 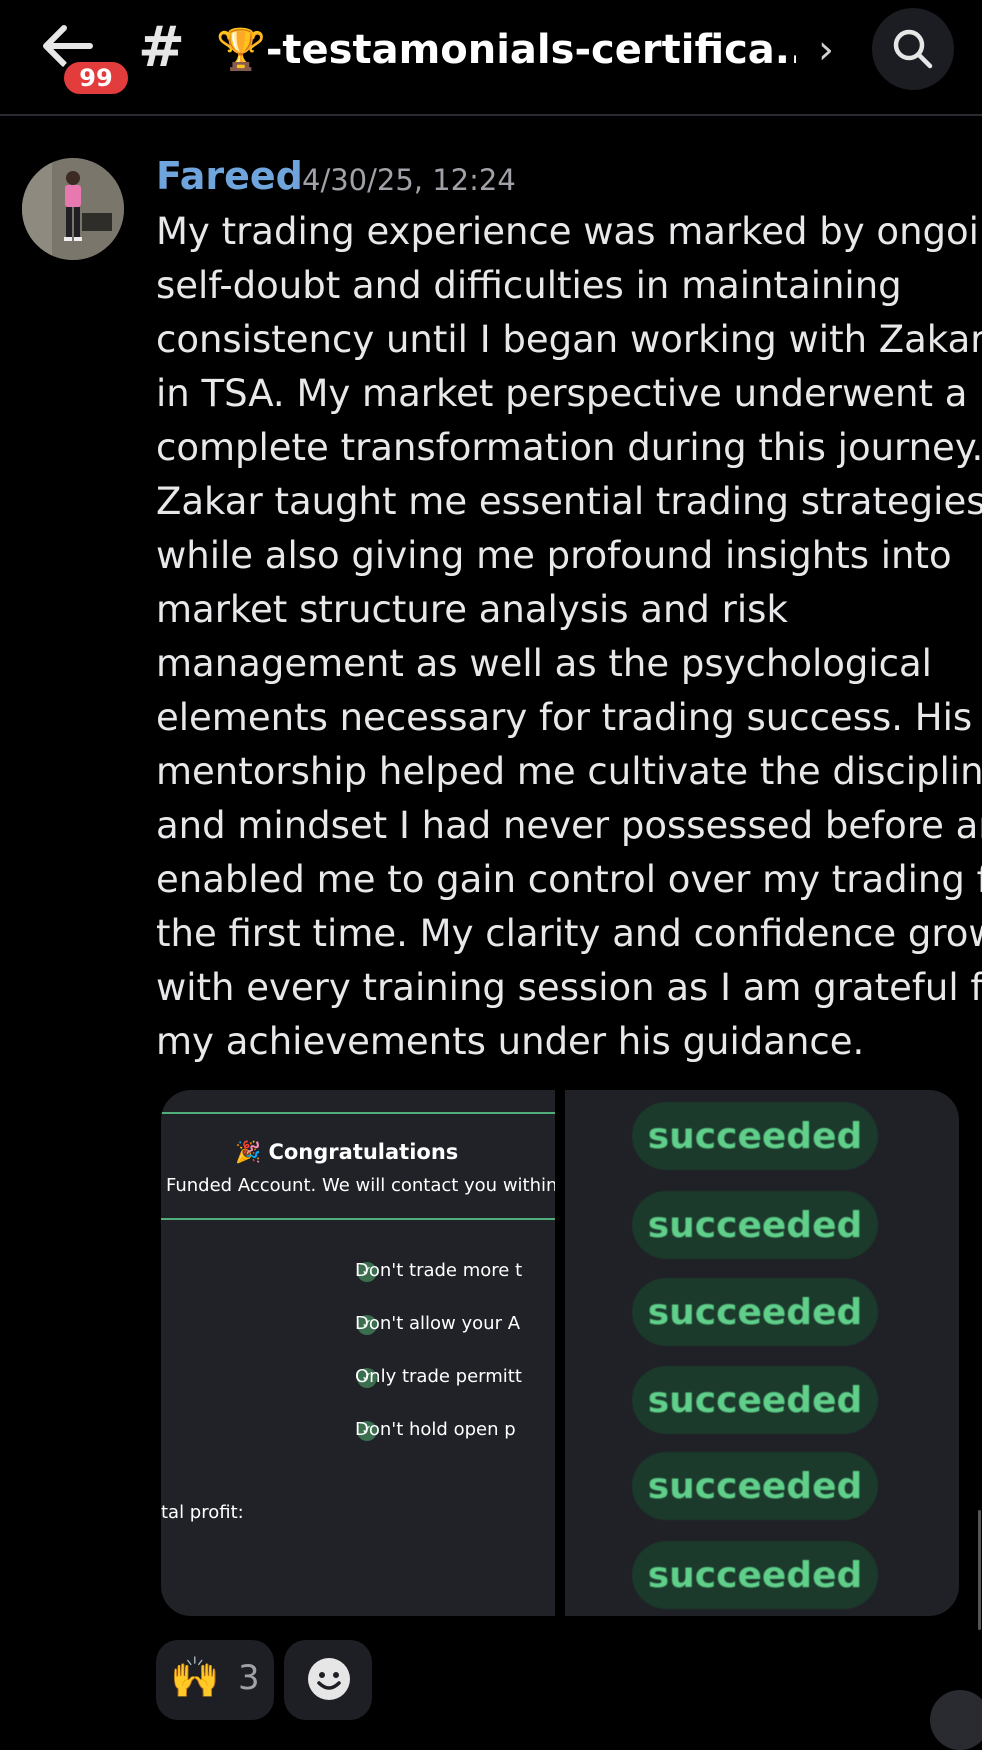 What do you see at coordinates (544, 663) in the screenshot?
I see `message-line: management as well as the psychological` at bounding box center [544, 663].